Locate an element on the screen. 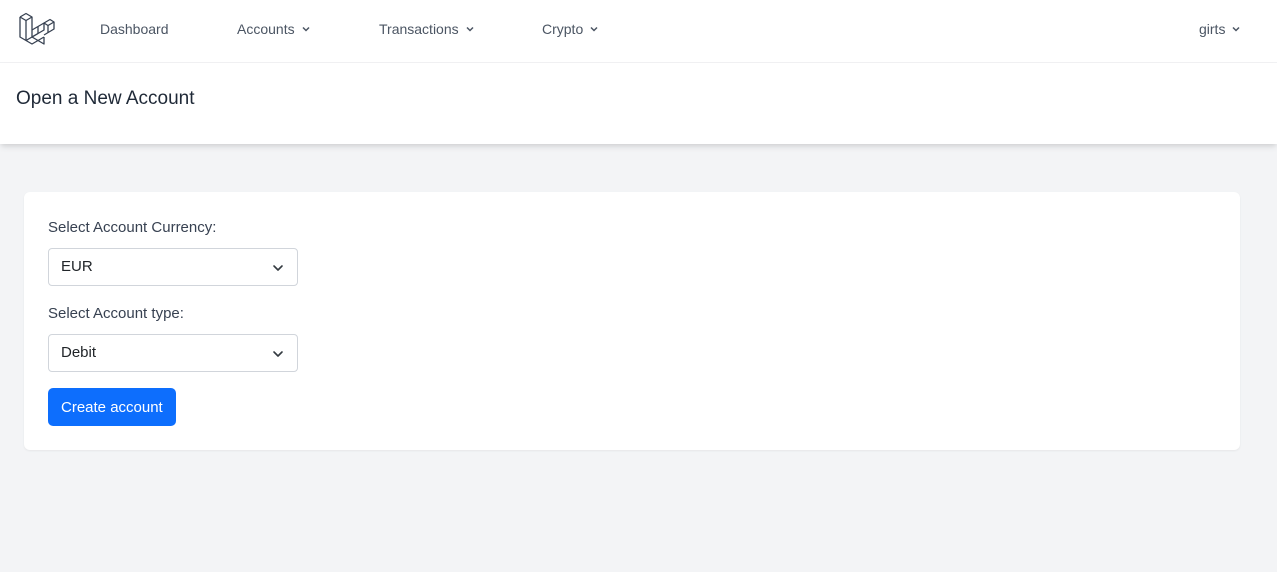 This screenshot has width=1277, height=572. user-menu: girts is located at coordinates (1220, 29).